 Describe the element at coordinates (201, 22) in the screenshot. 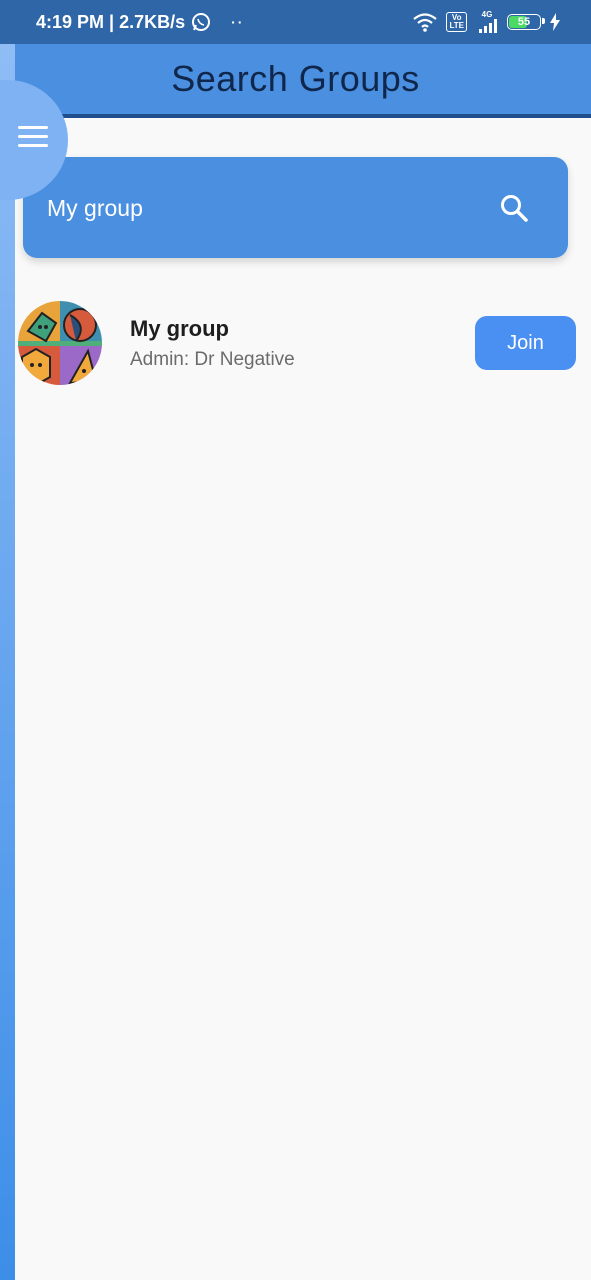

I see `whatsapp-icon` at that location.